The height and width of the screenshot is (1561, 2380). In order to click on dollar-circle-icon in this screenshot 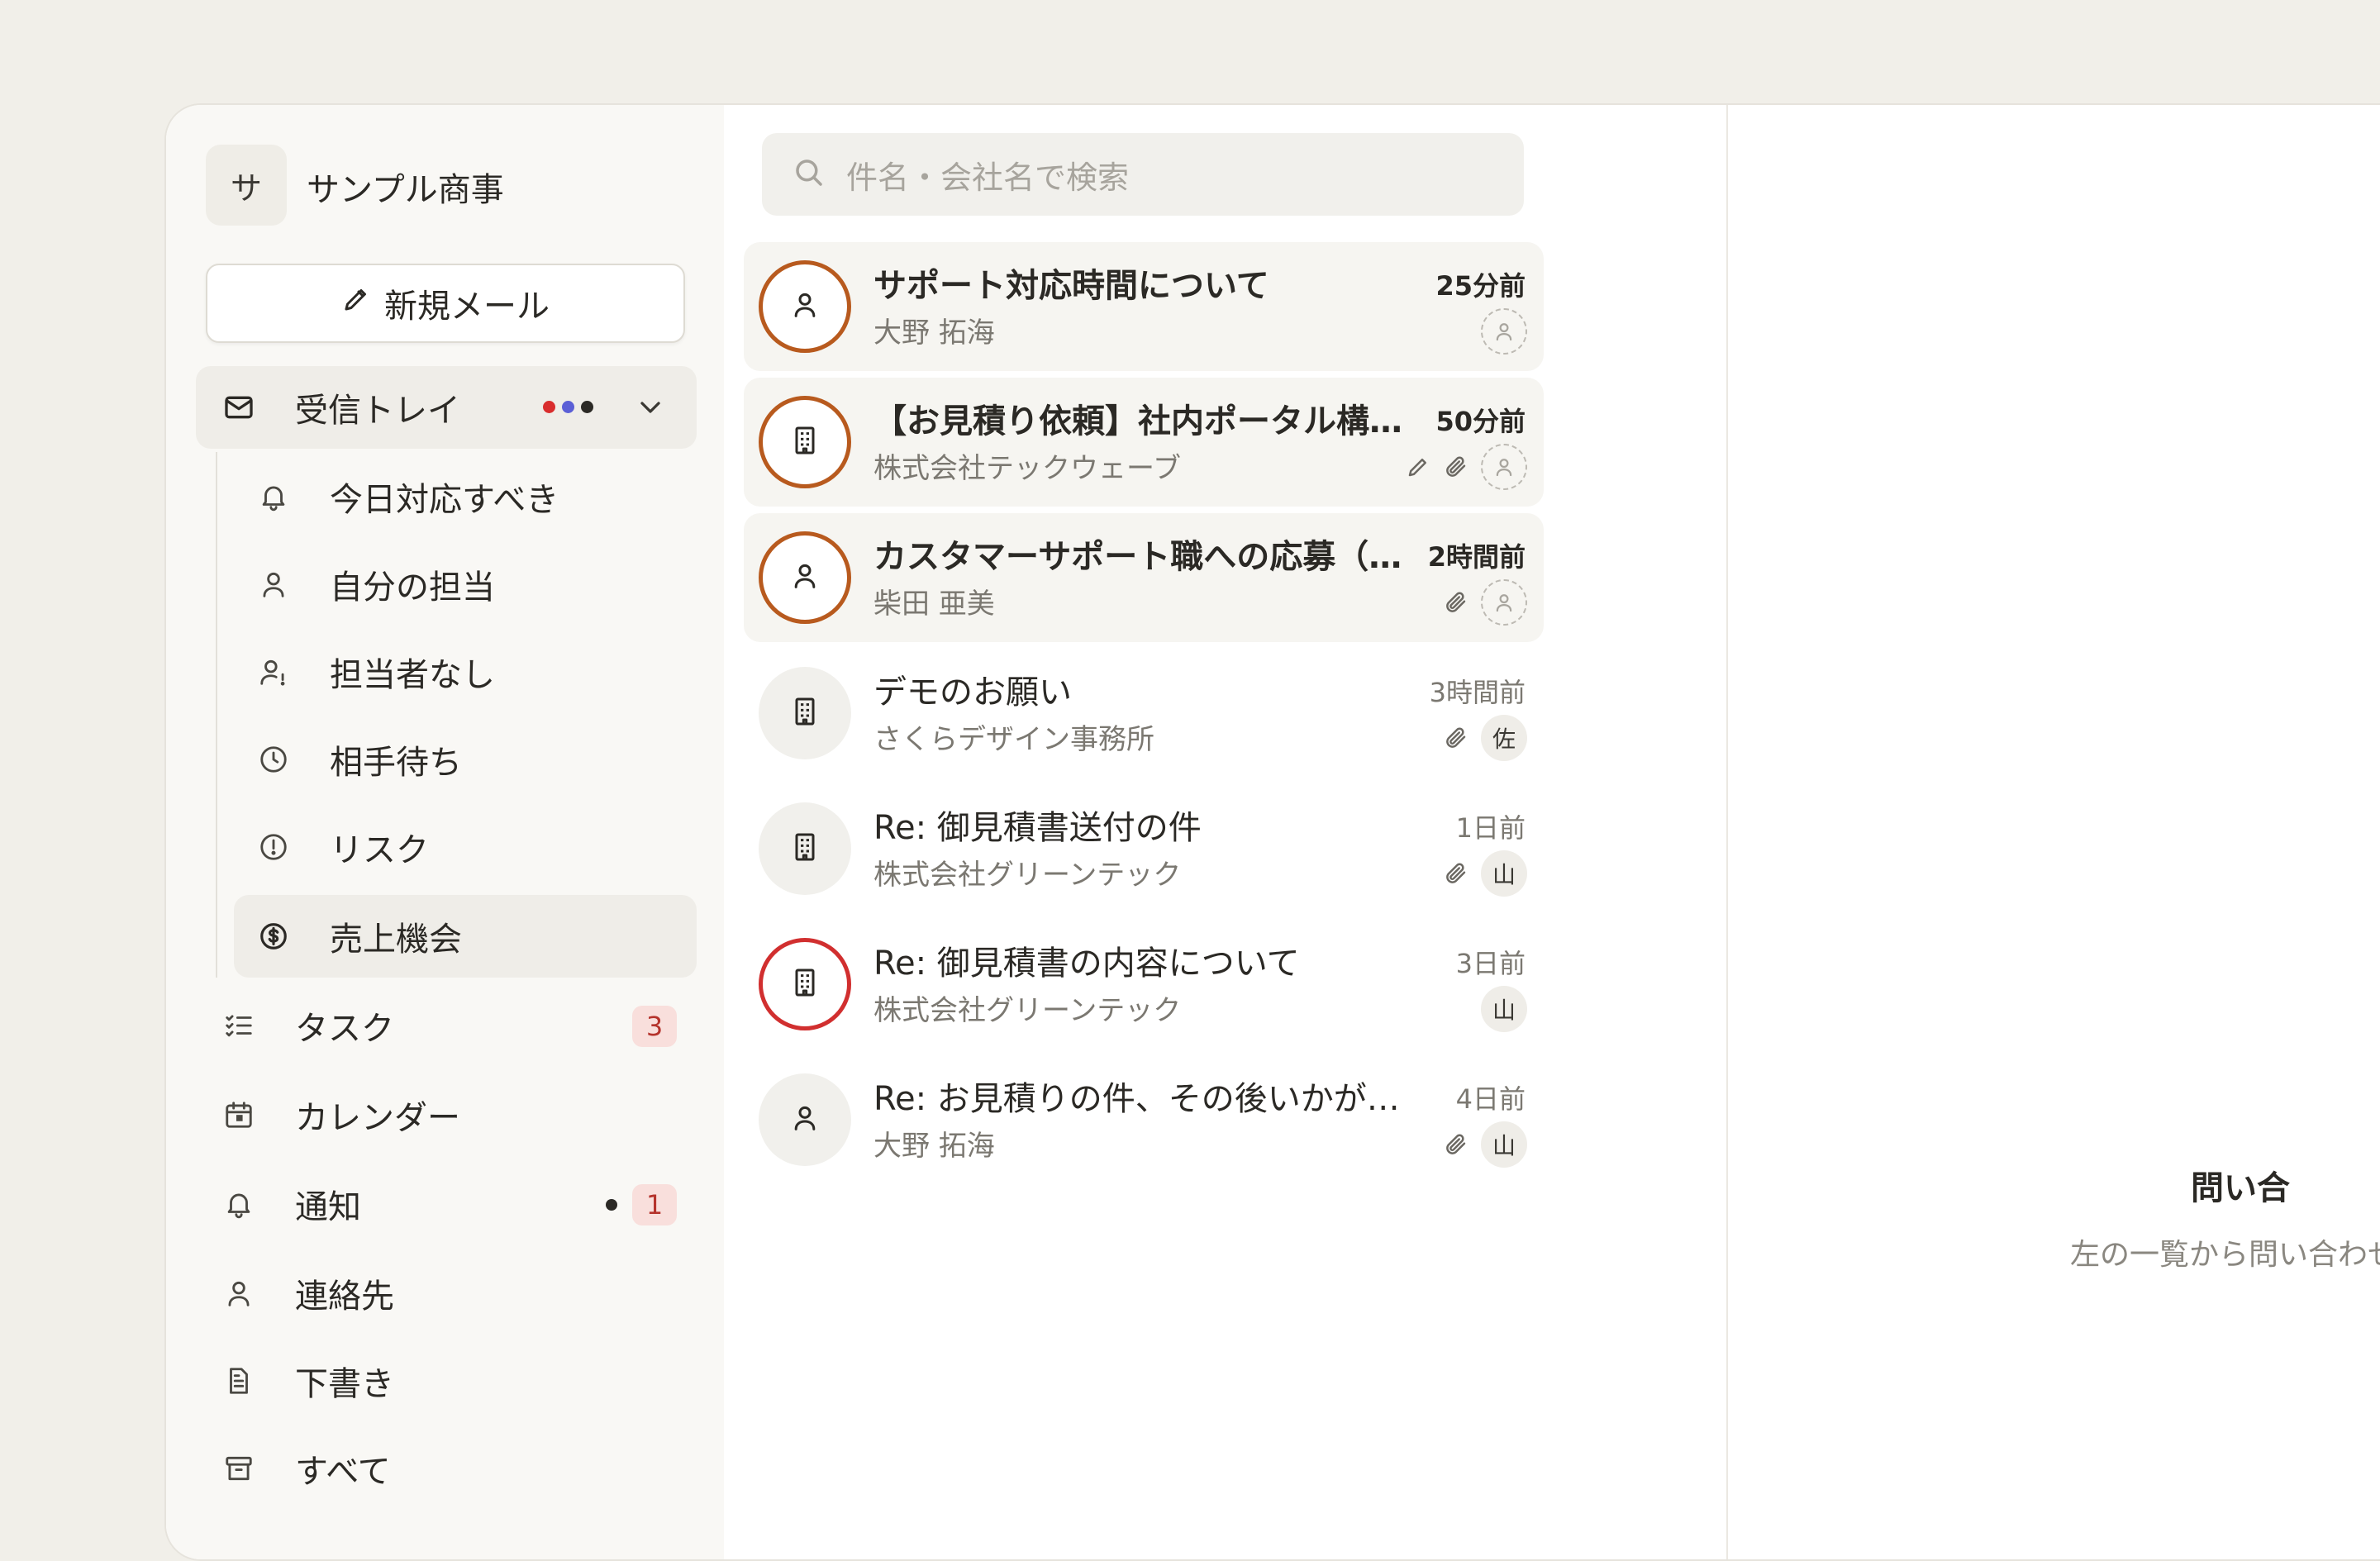, I will do `click(273, 936)`.